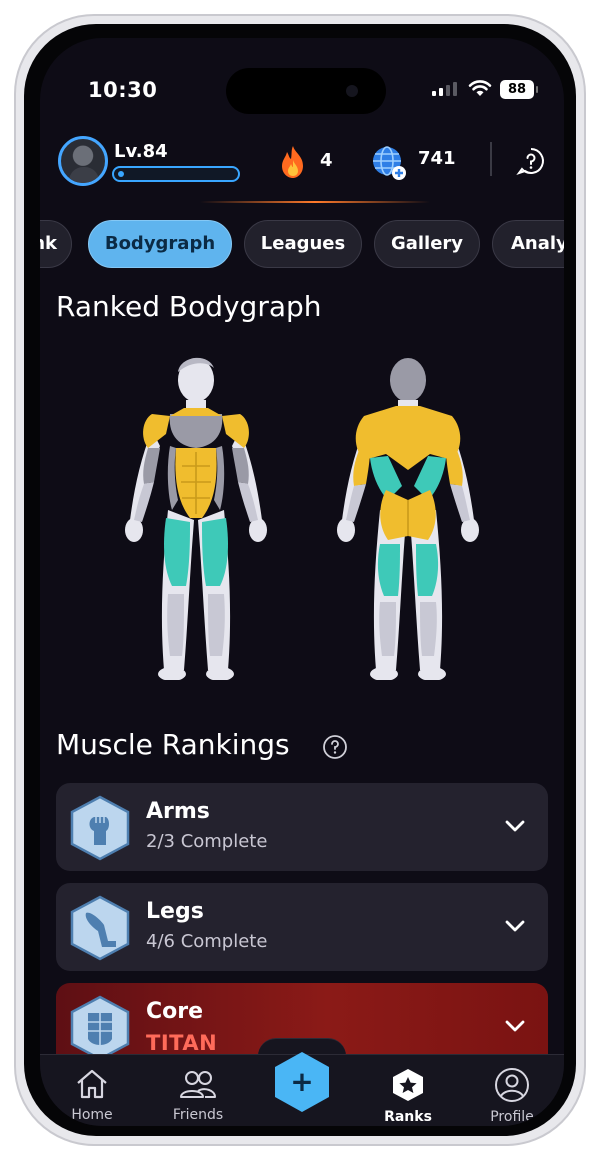  I want to click on tab-rank: Rank, so click(56, 244).